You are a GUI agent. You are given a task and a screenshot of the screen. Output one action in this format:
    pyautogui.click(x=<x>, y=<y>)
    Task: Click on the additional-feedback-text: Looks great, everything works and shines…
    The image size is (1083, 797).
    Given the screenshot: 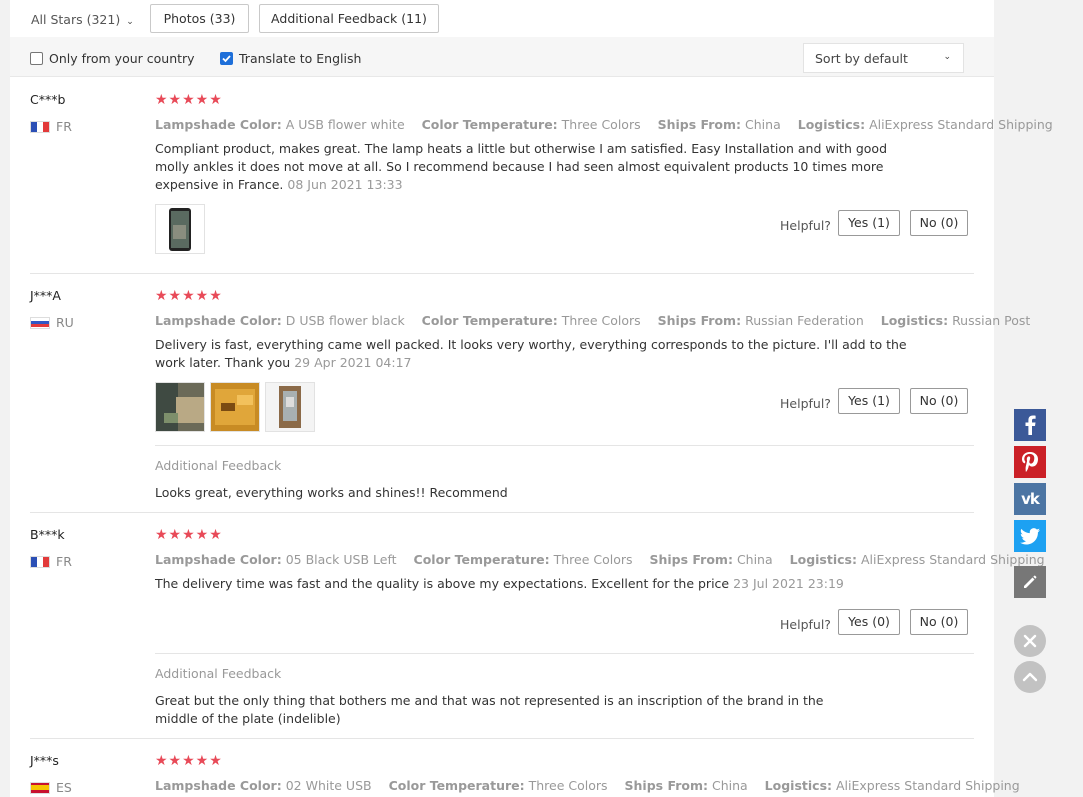 What is the action you would take?
    pyautogui.click(x=331, y=492)
    